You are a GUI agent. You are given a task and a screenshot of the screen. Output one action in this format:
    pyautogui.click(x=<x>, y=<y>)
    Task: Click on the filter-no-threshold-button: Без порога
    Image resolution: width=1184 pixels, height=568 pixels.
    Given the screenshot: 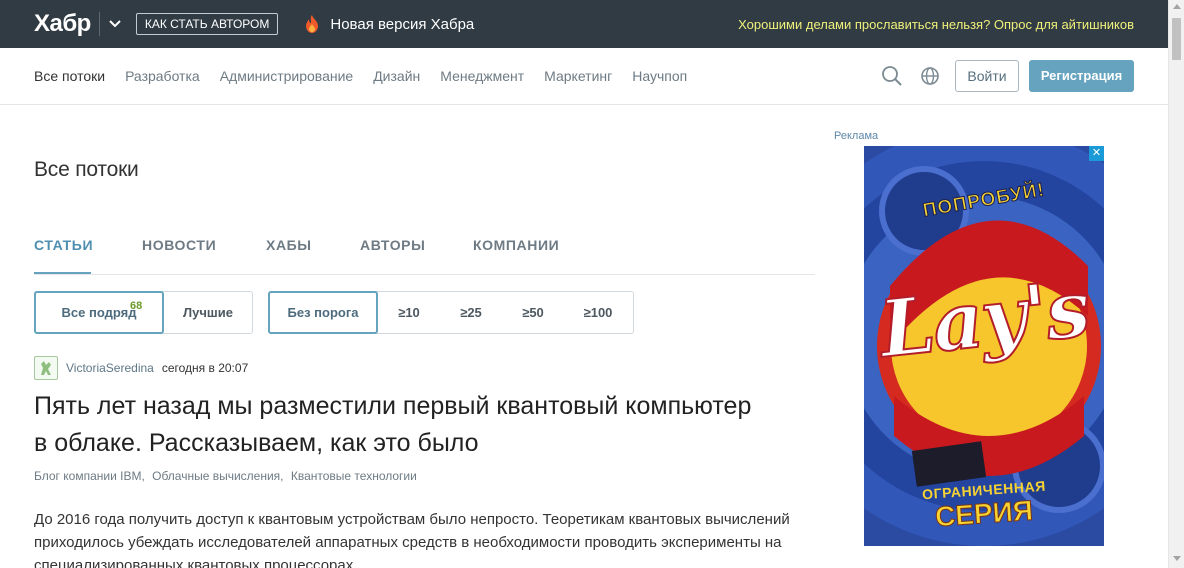 What is the action you would take?
    pyautogui.click(x=323, y=312)
    